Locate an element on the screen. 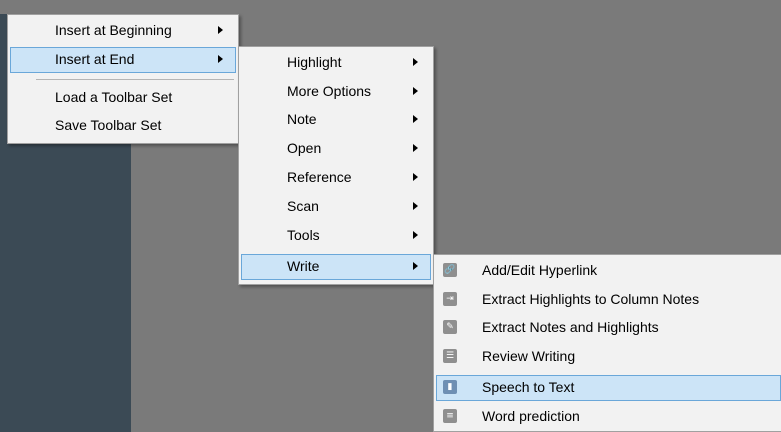 This screenshot has height=432, width=781. menu-item-reference: Reference is located at coordinates (336, 178).